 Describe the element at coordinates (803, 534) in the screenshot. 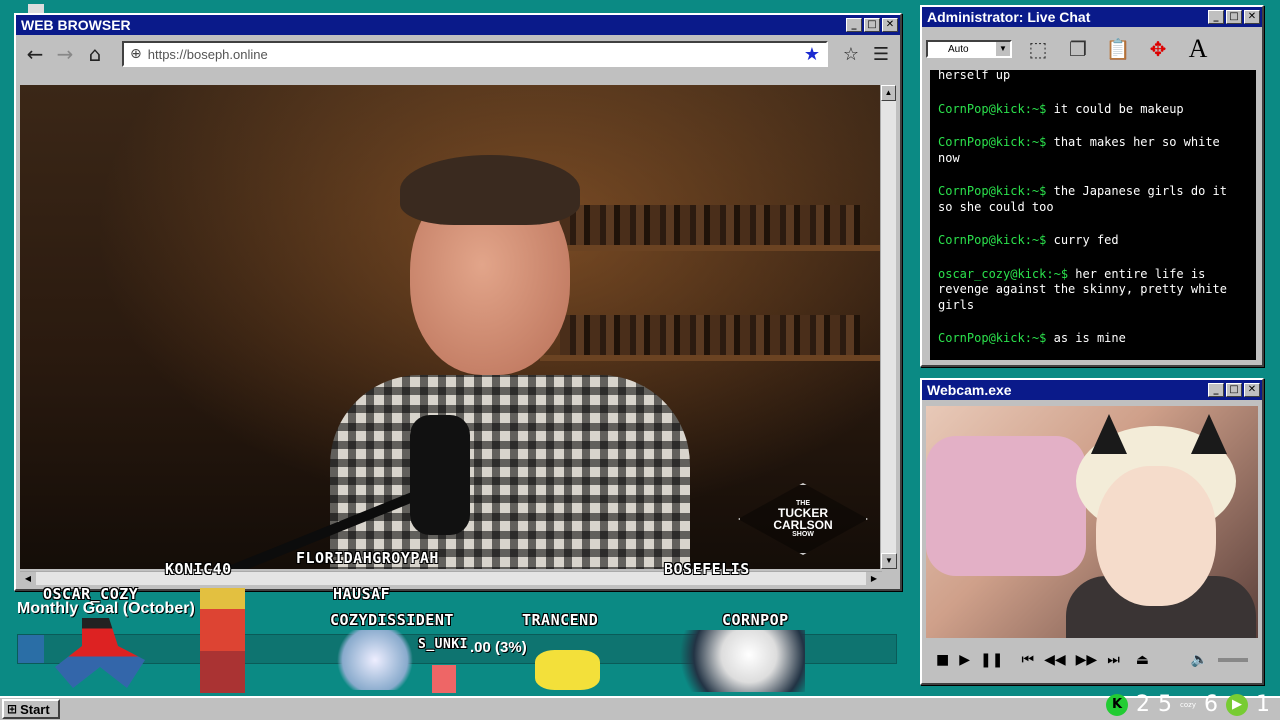

I see `logo-line: SHOW` at that location.